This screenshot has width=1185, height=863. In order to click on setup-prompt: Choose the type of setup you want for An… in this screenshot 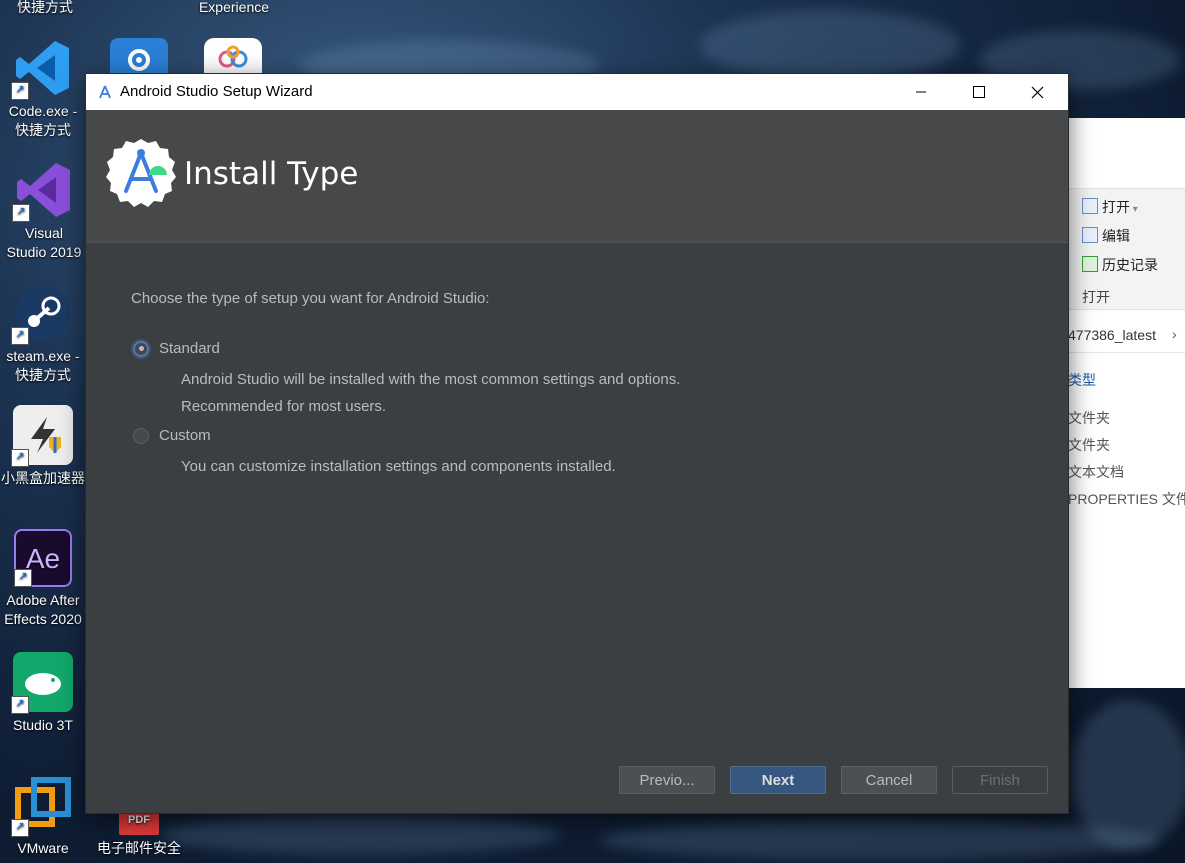, I will do `click(310, 298)`.